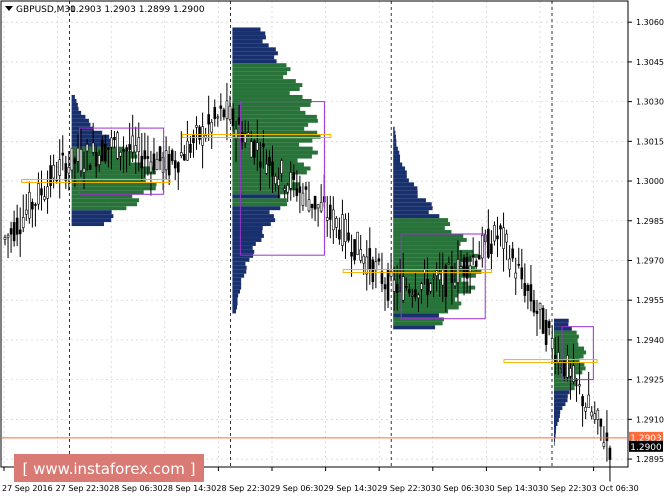 The image size is (664, 498). What do you see at coordinates (109, 469) in the screenshot?
I see `watermark-text: [ www.instaforex.com ]` at bounding box center [109, 469].